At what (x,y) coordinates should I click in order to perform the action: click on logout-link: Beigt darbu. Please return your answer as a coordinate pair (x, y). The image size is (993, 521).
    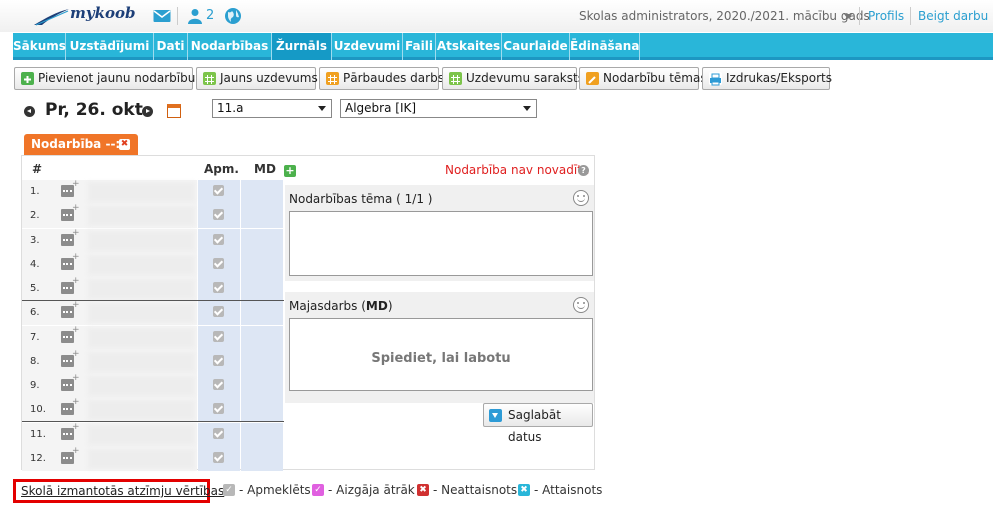
    Looking at the image, I should click on (953, 16).